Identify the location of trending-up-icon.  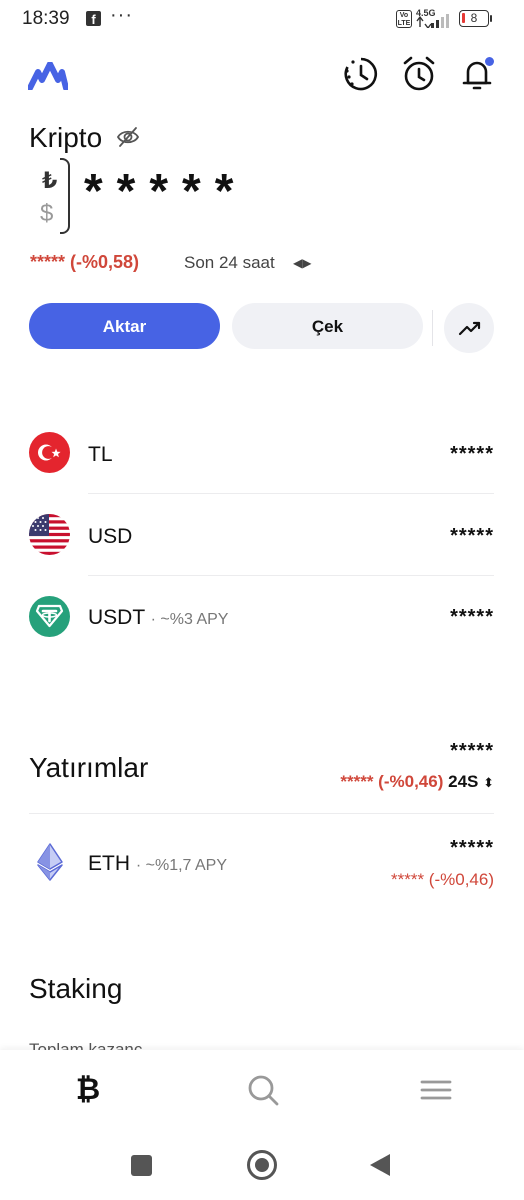
(469, 328).